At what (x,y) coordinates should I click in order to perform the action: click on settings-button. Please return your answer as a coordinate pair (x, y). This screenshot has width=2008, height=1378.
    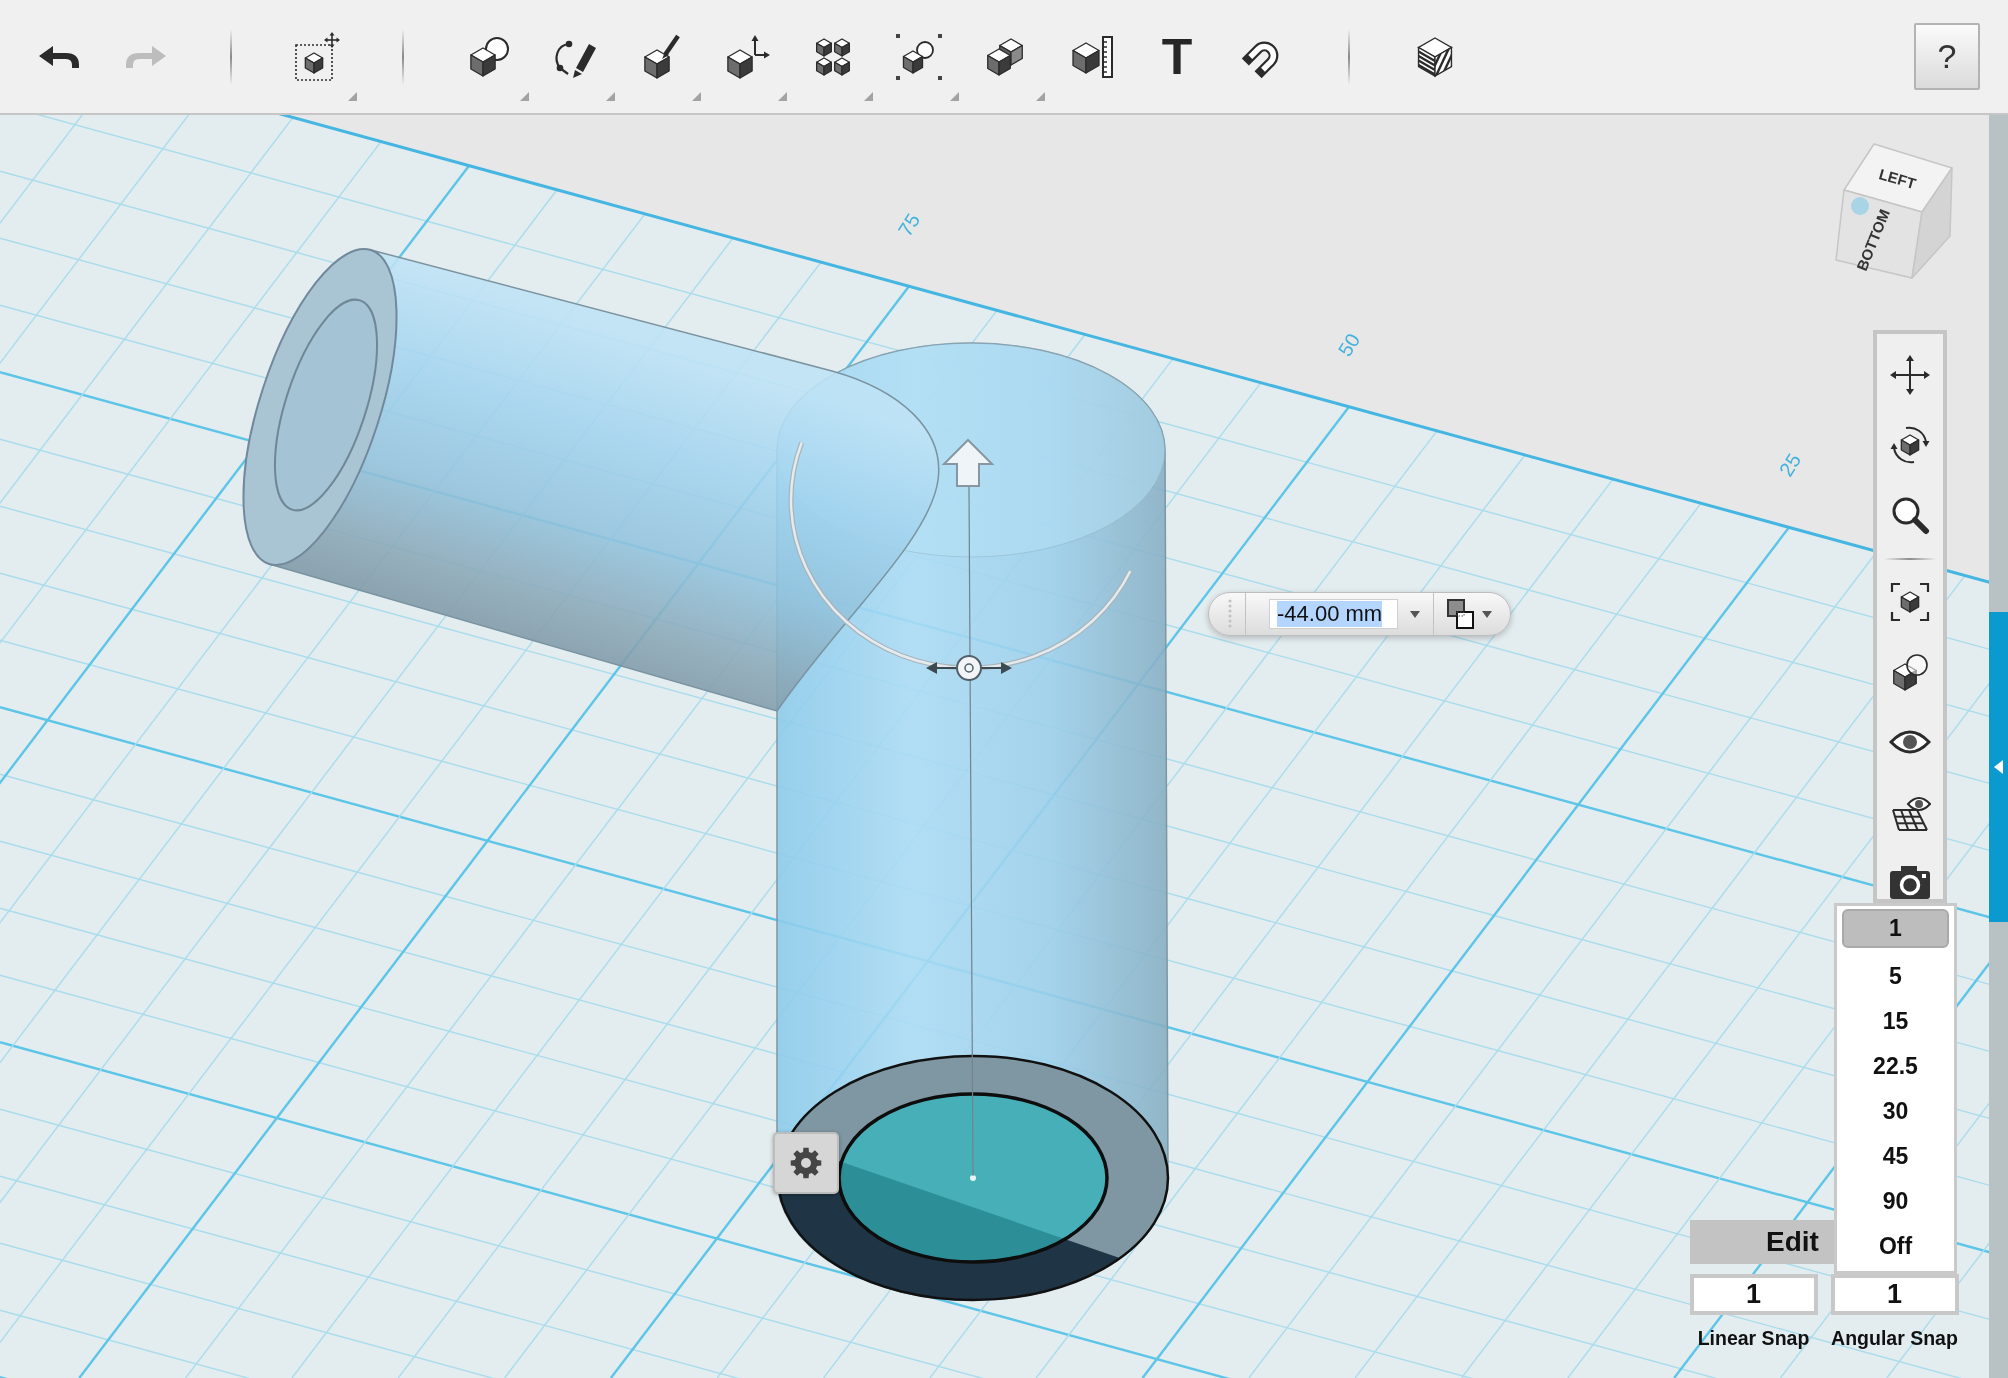
    Looking at the image, I should click on (806, 1163).